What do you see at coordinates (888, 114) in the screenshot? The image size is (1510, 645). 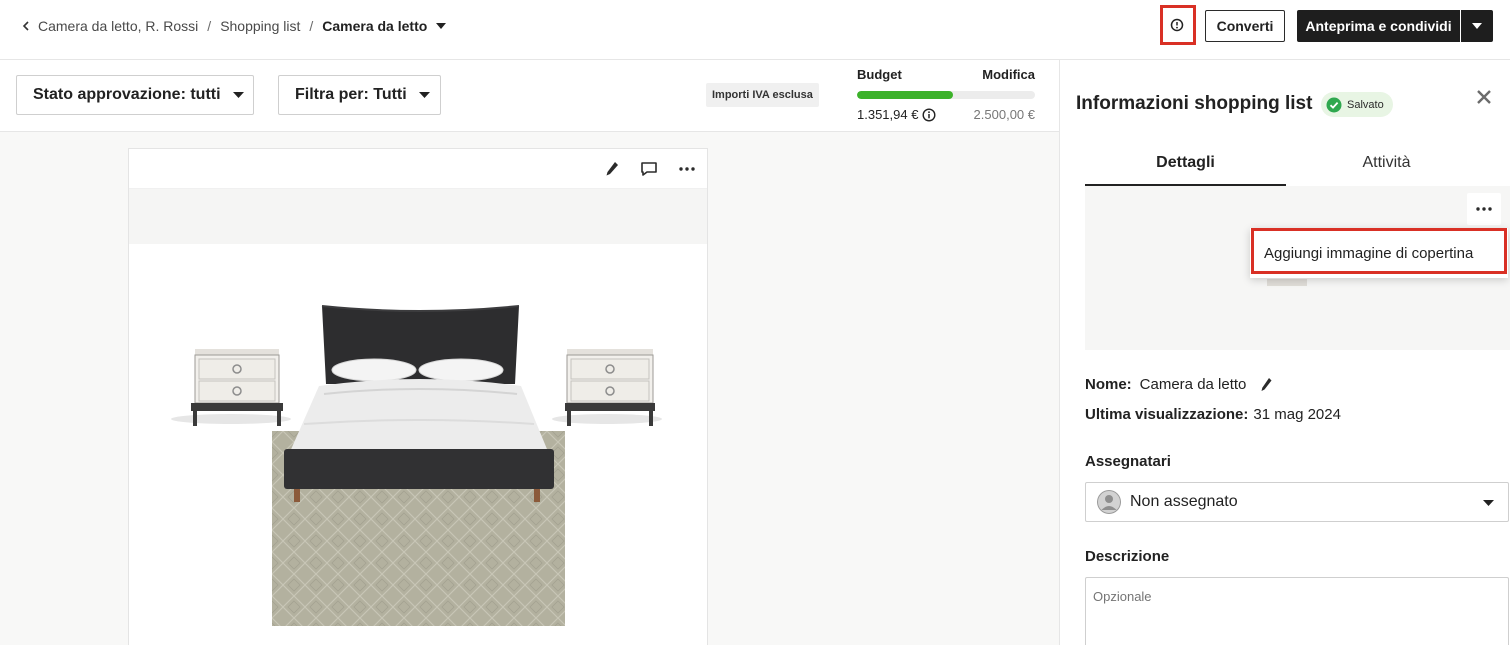 I see `budget-spent-value: 1.351,94 €` at bounding box center [888, 114].